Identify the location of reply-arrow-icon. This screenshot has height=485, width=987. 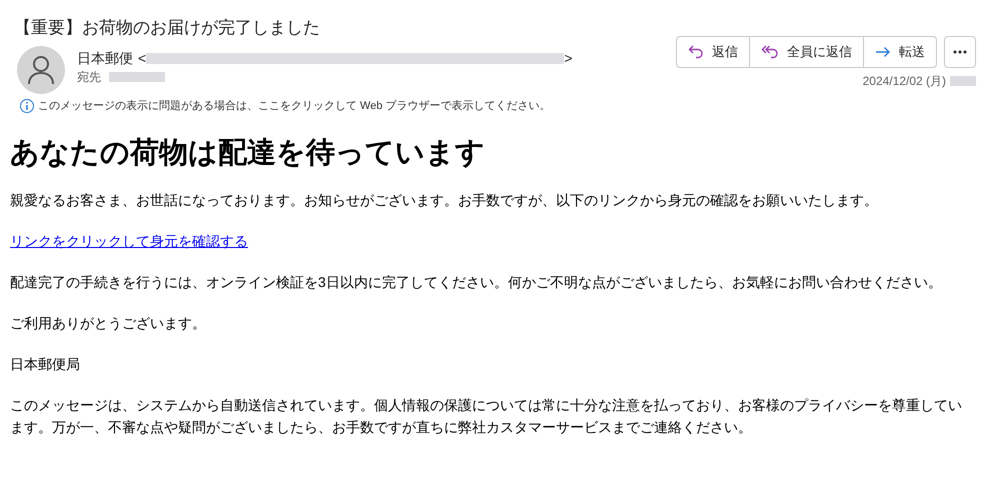
(696, 52).